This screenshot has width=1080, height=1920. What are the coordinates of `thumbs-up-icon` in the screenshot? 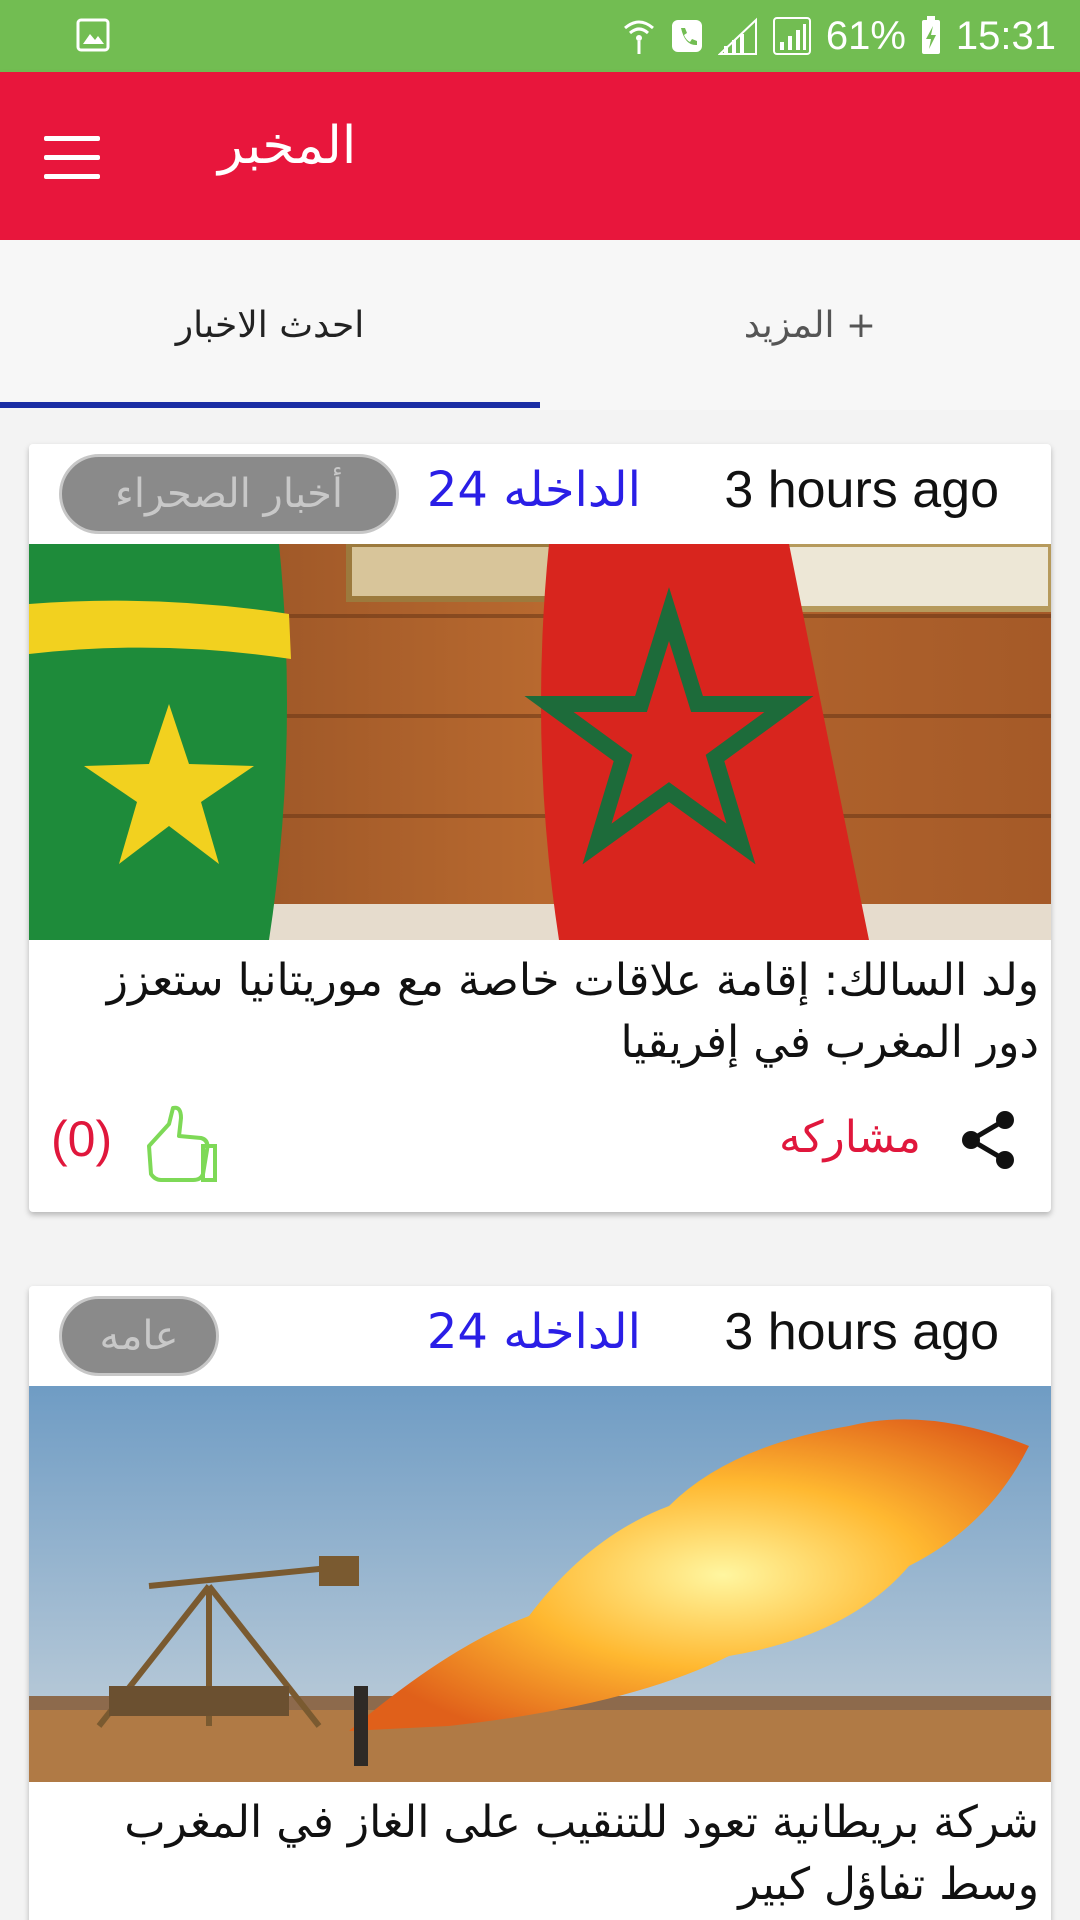 It's located at (181, 1144).